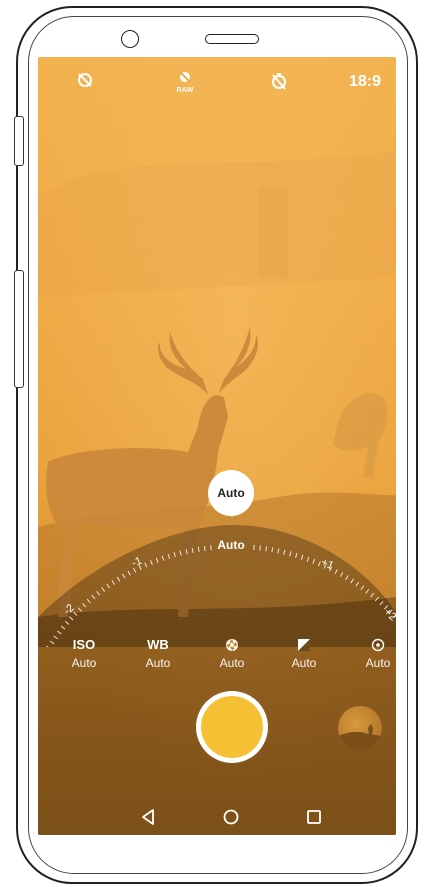 This screenshot has width=432, height=887. What do you see at coordinates (85, 81) in the screenshot?
I see `rotate-off-icon` at bounding box center [85, 81].